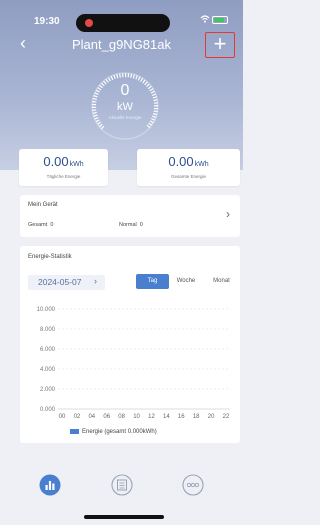  What do you see at coordinates (124, 517) in the screenshot?
I see `home-indicator` at bounding box center [124, 517].